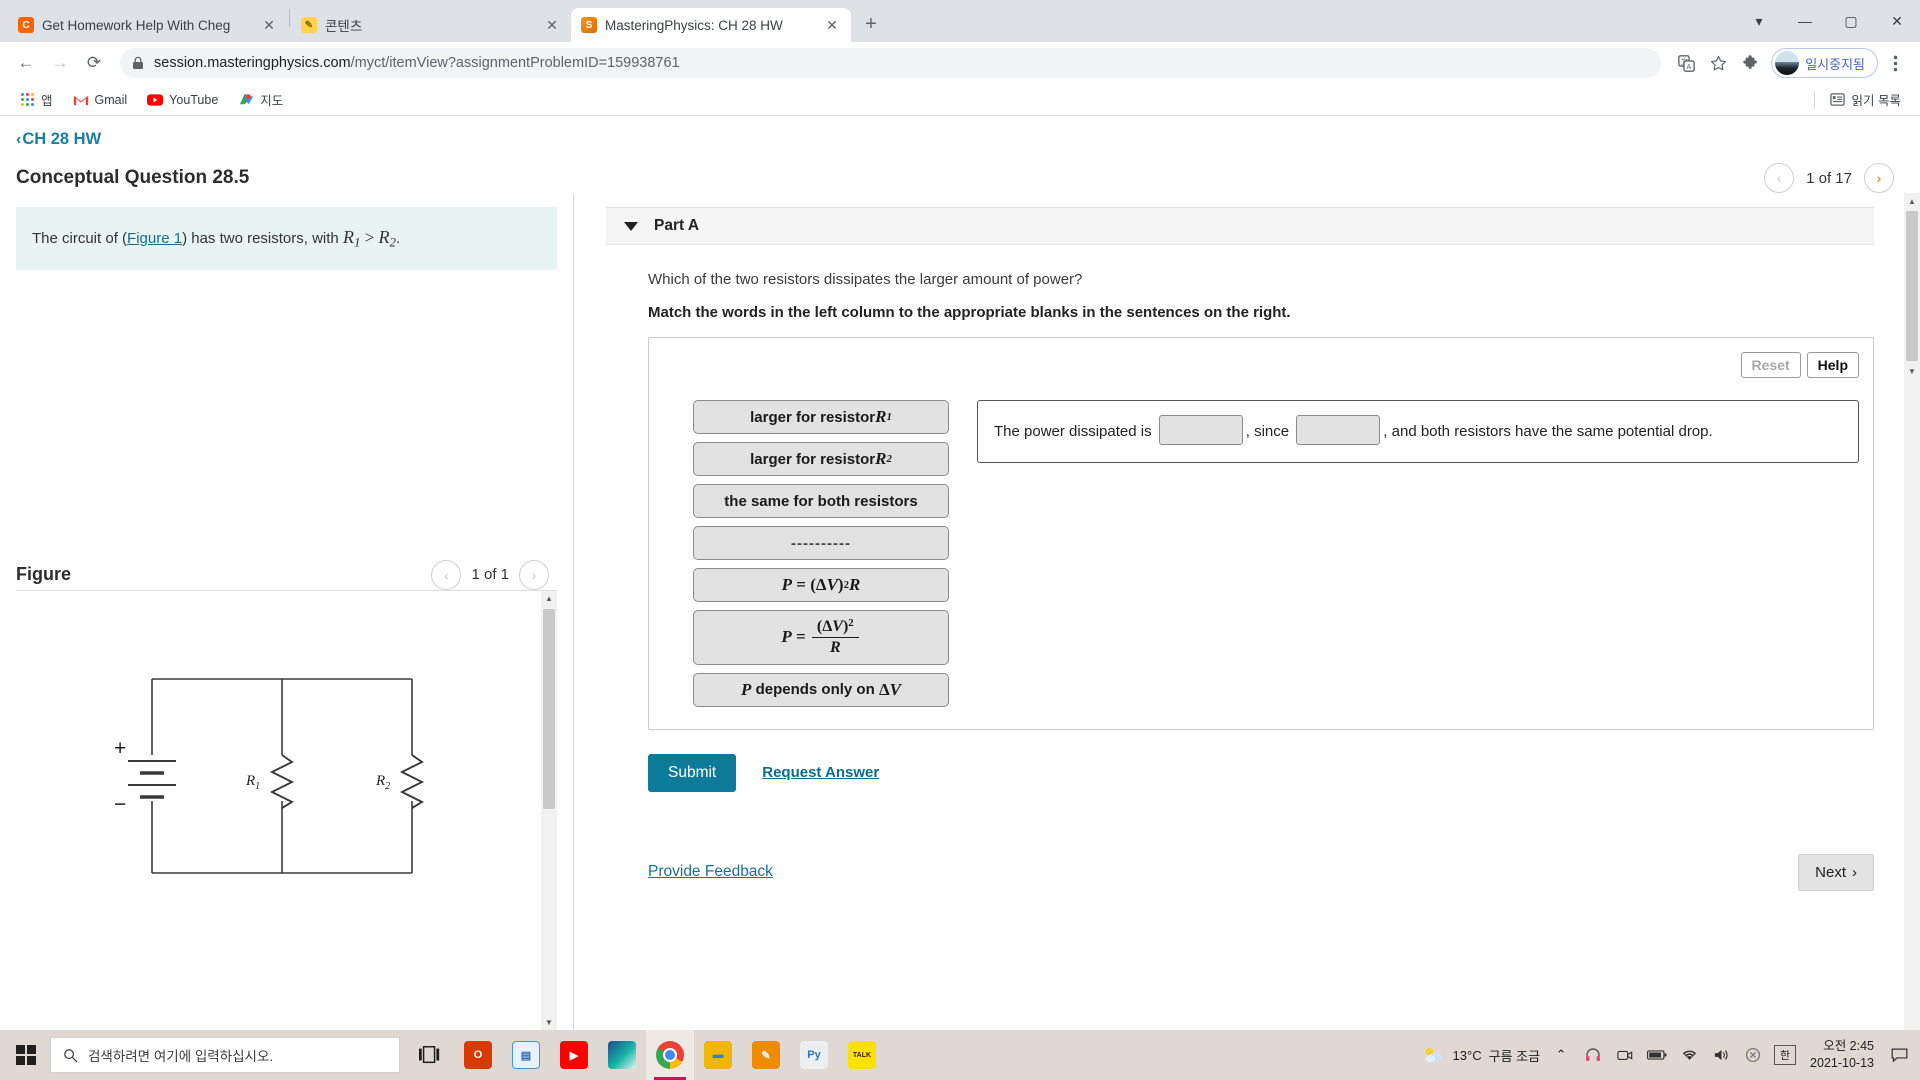 This screenshot has height=1080, width=1920. Describe the element at coordinates (1805, 21) in the screenshot. I see `minimize-button: —` at that location.